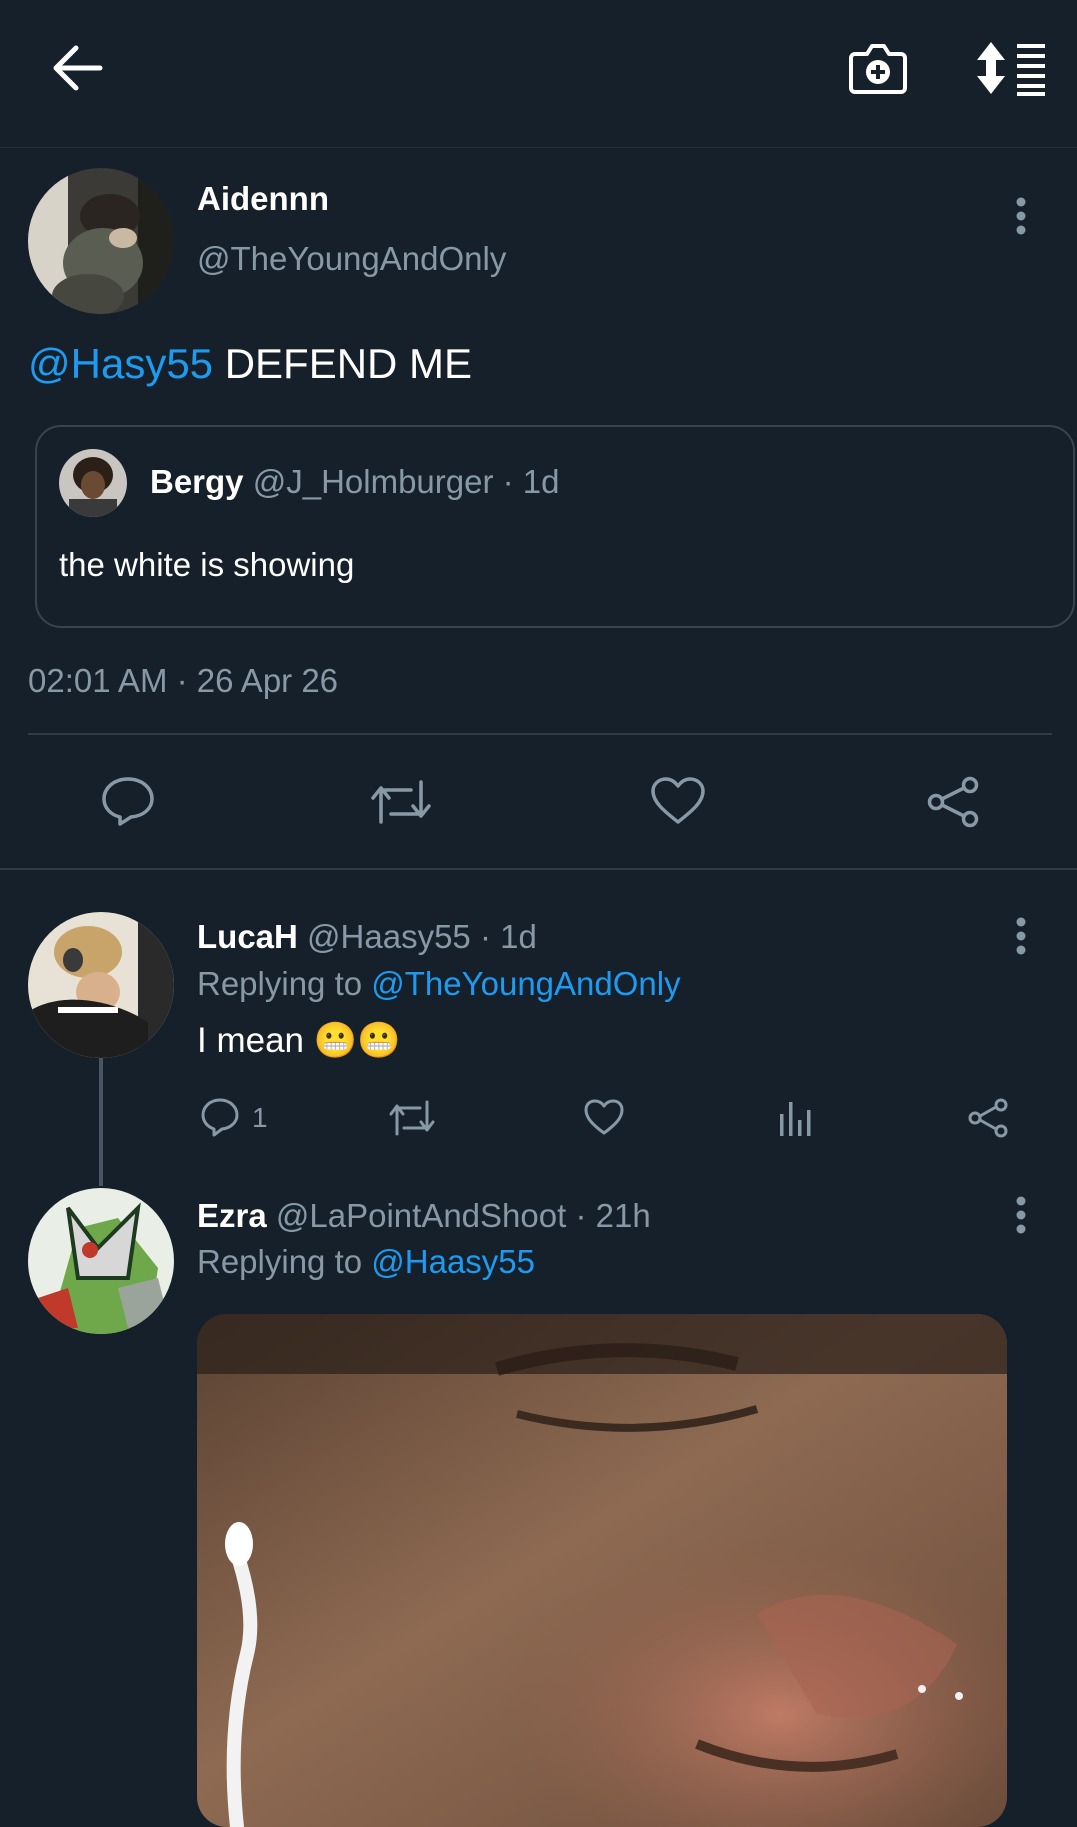 The width and height of the screenshot is (1077, 1827). I want to click on reply-text: I mean 😬😬, so click(299, 1040).